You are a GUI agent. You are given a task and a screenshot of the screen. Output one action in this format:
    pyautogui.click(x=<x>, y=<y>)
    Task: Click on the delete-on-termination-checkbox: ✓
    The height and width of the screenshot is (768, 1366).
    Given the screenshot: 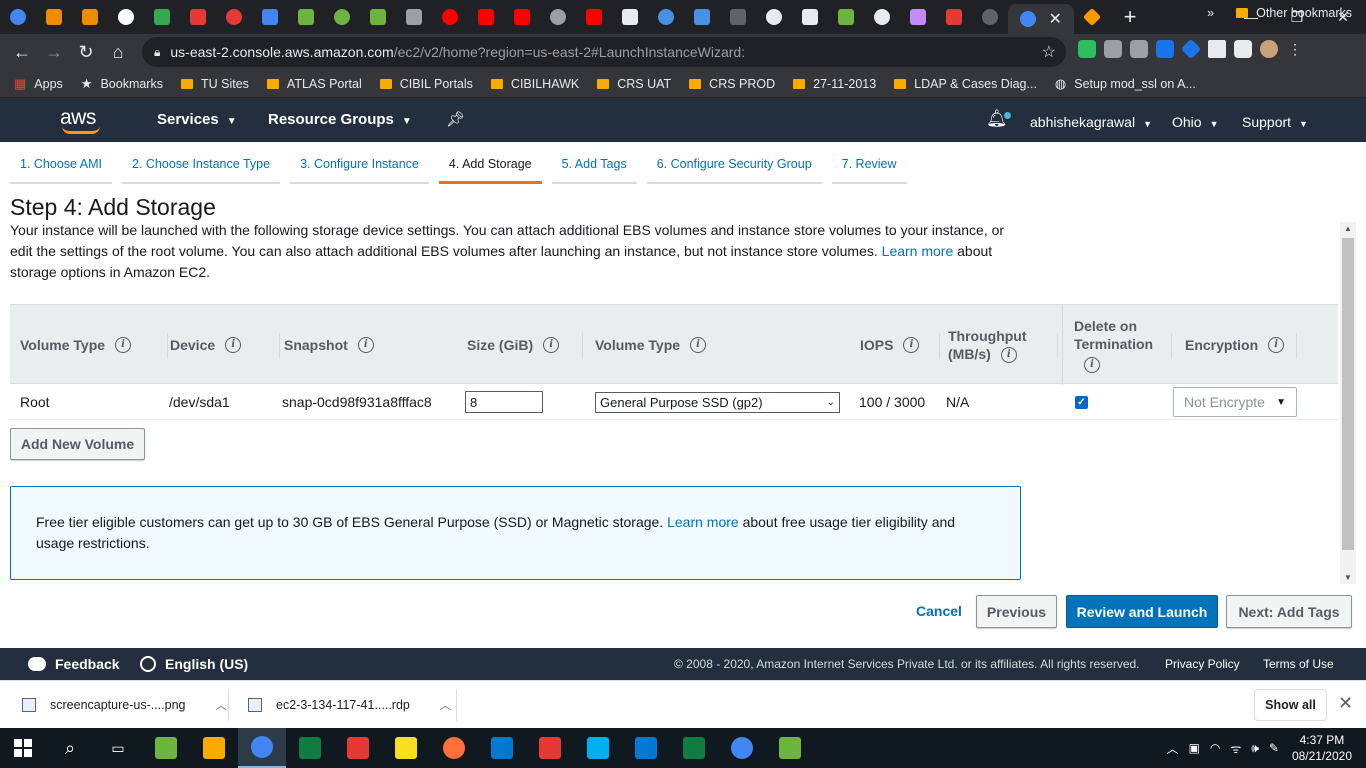 What is the action you would take?
    pyautogui.click(x=1081, y=402)
    